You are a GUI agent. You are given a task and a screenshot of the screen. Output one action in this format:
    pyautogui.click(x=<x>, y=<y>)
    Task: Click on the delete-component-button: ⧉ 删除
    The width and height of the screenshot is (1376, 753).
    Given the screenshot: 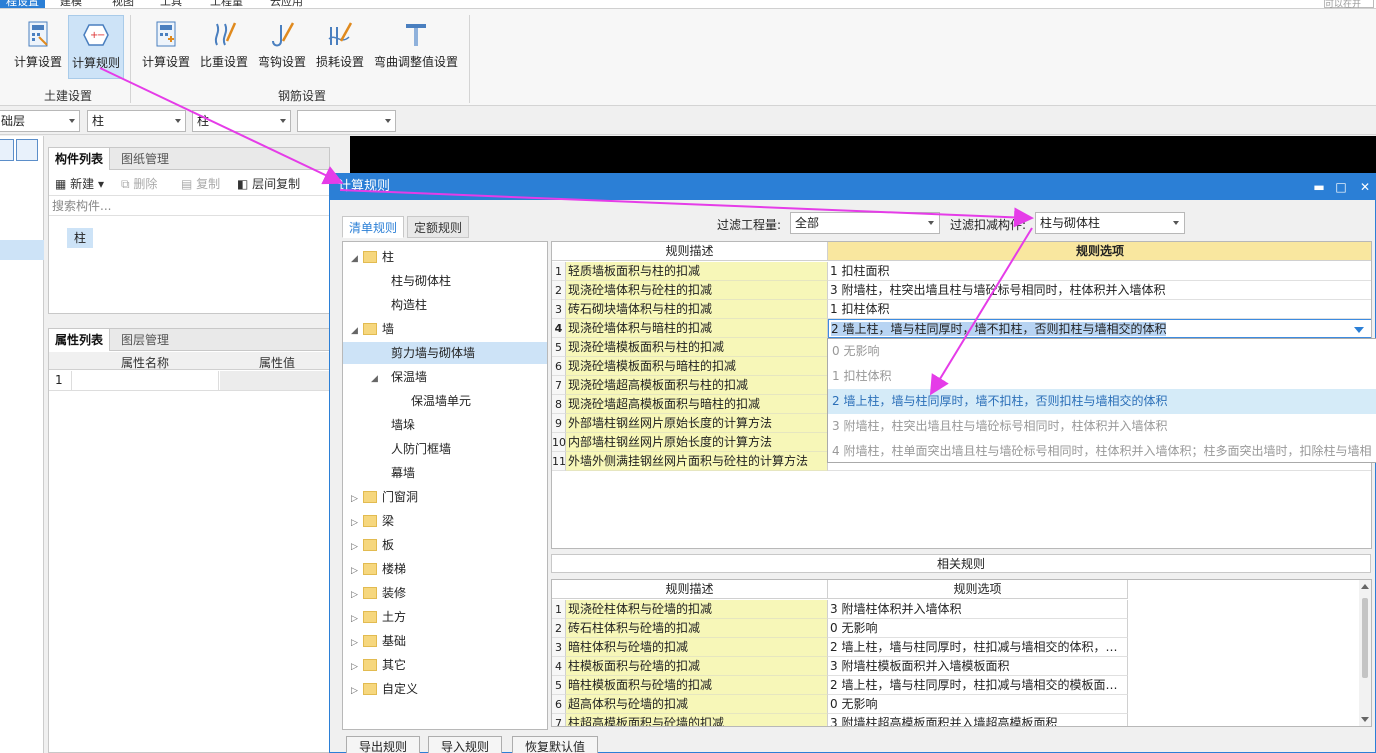 What is the action you would take?
    pyautogui.click(x=139, y=183)
    